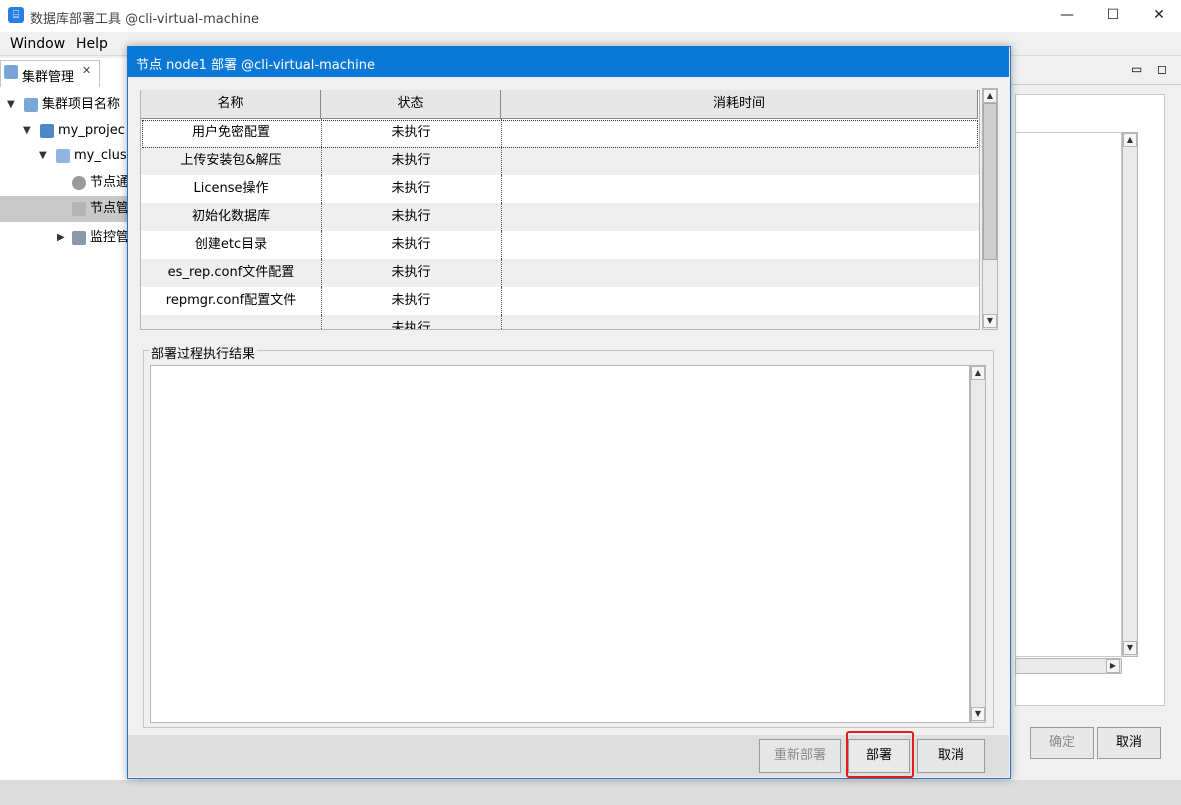 This screenshot has width=1181, height=805. I want to click on tree-item-node-management: 节点管, so click(70, 209).